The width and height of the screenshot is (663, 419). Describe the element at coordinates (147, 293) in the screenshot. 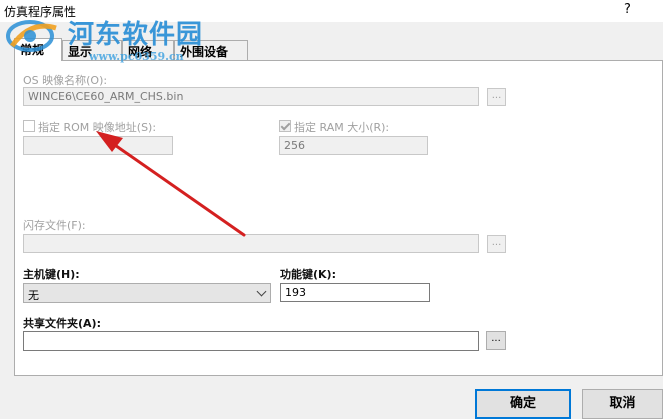

I see `host-key-select: 无` at that location.